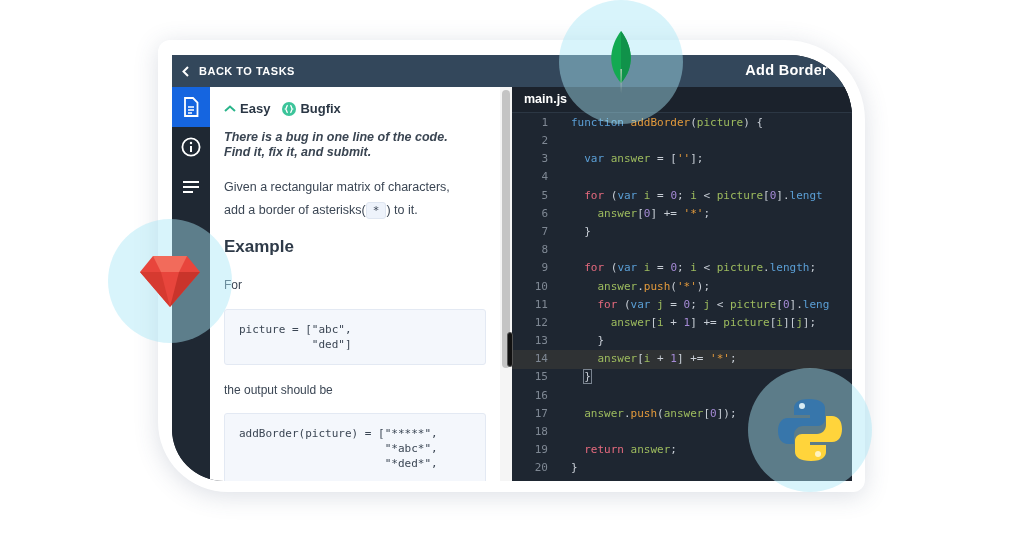 Image resolution: width=1024 pixels, height=536 pixels. What do you see at coordinates (259, 246) in the screenshot?
I see `example-heading: Example` at bounding box center [259, 246].